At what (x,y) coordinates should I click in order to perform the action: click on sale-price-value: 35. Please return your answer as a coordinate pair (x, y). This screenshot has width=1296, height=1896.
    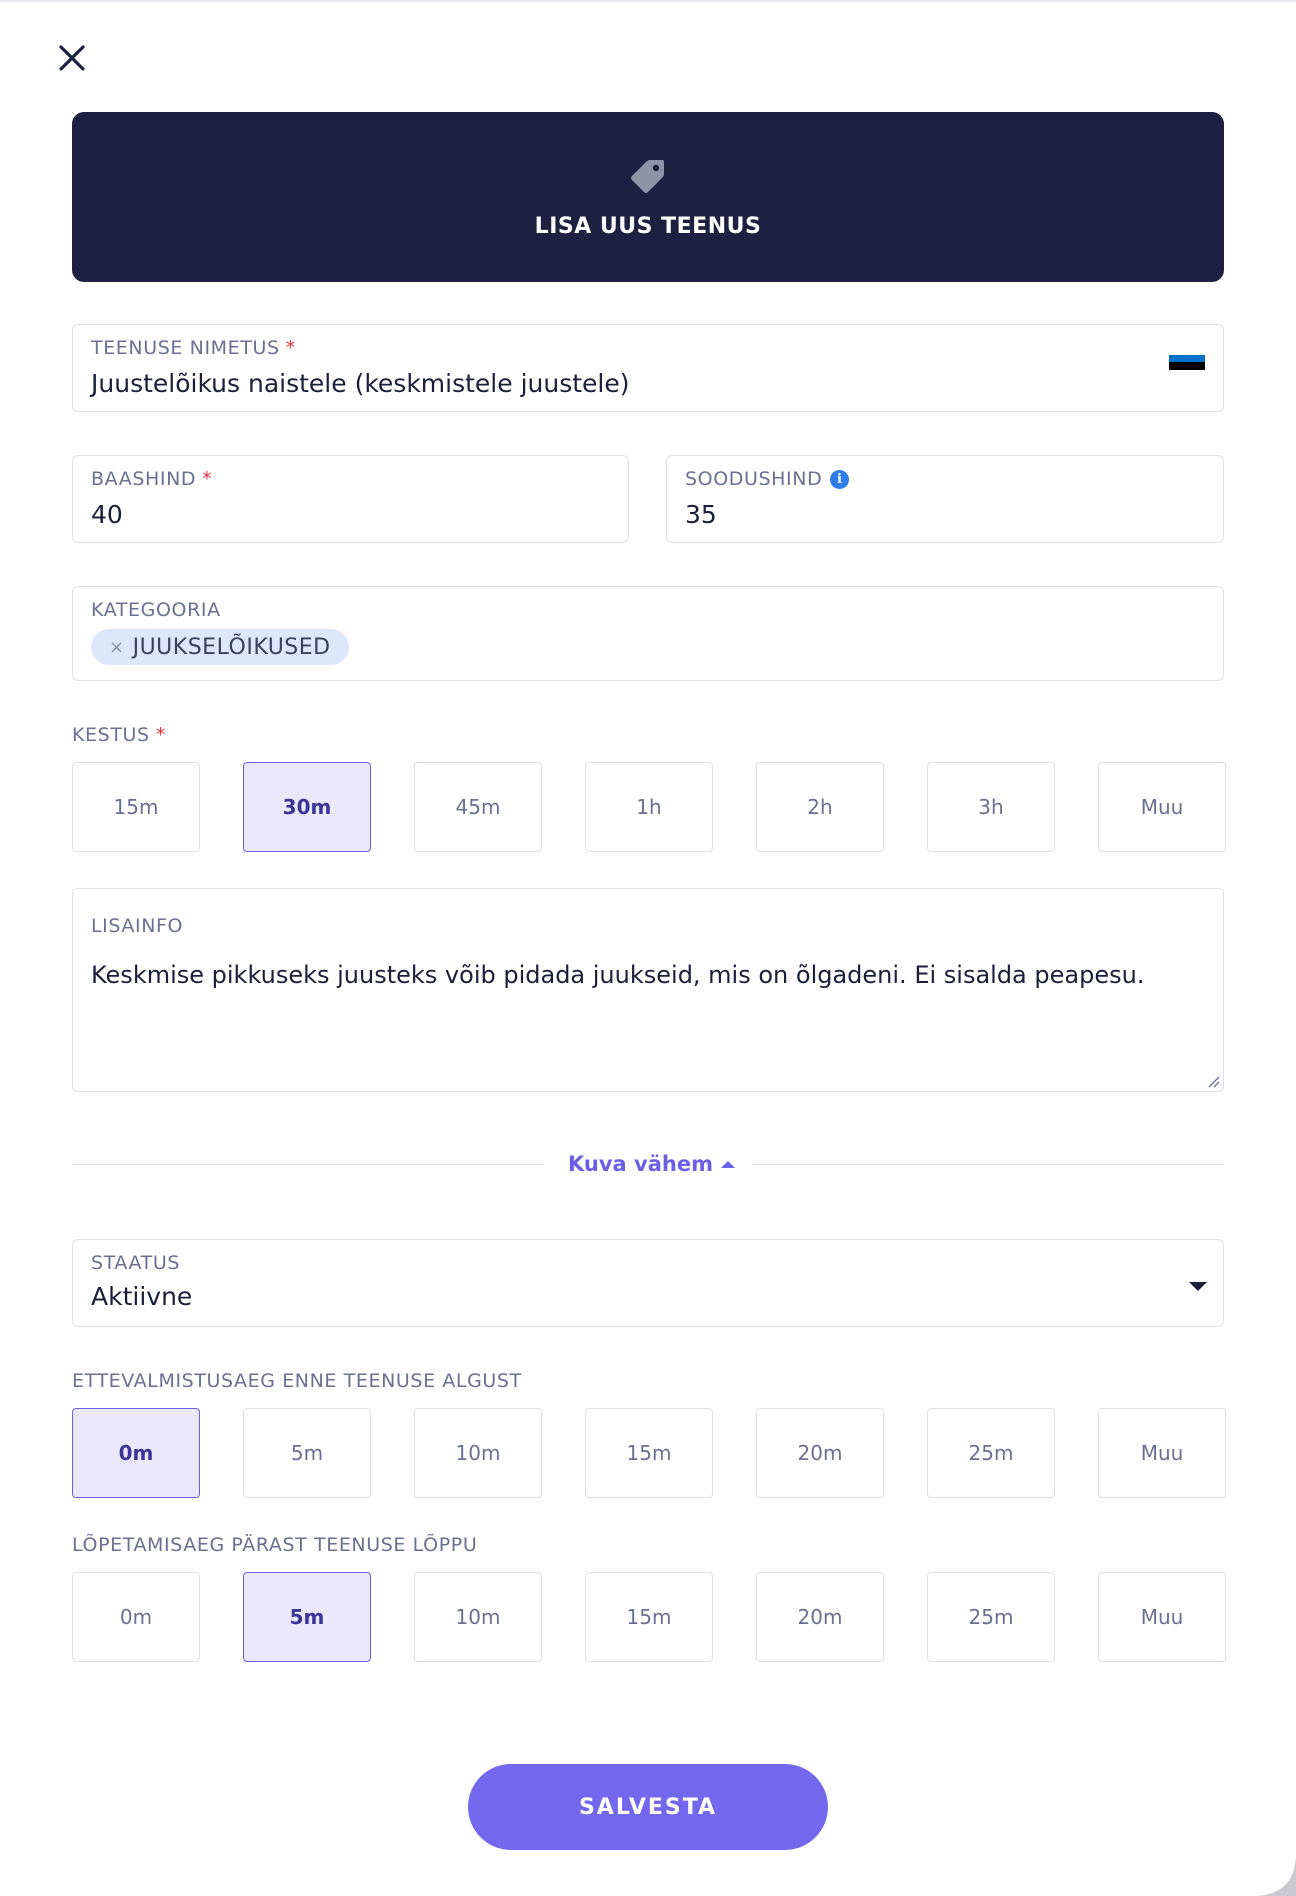
    Looking at the image, I should click on (701, 514).